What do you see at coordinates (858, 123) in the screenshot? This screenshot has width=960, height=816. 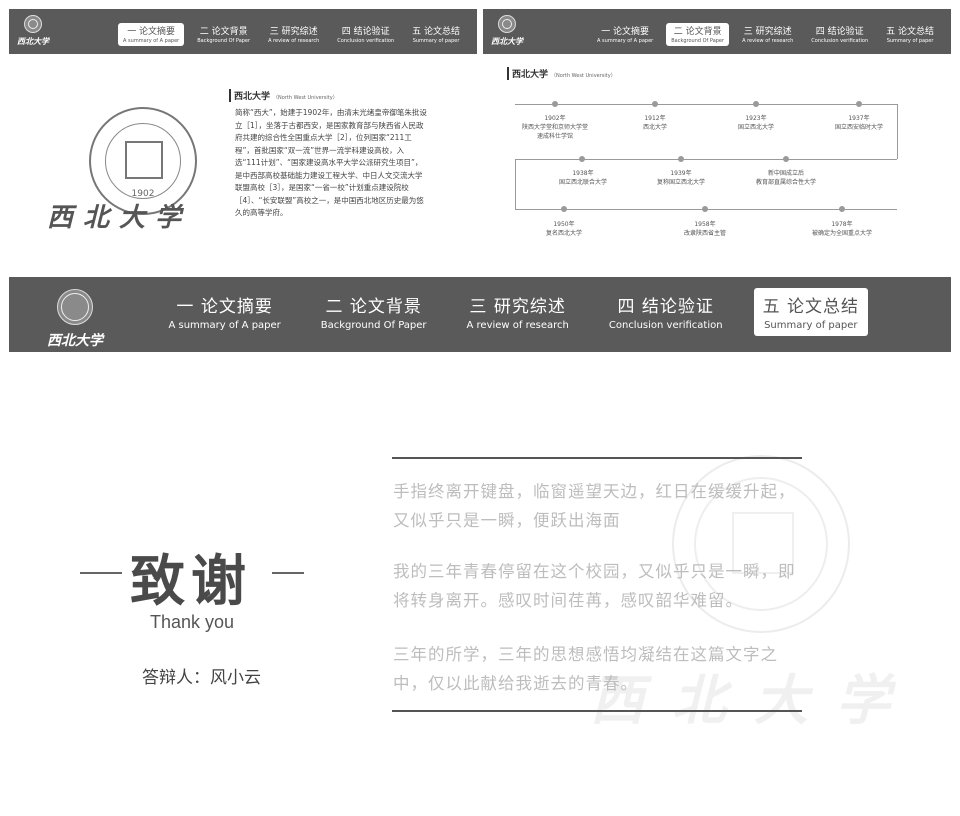 I see `timeline-event: 1937年 国立西安临时大学` at bounding box center [858, 123].